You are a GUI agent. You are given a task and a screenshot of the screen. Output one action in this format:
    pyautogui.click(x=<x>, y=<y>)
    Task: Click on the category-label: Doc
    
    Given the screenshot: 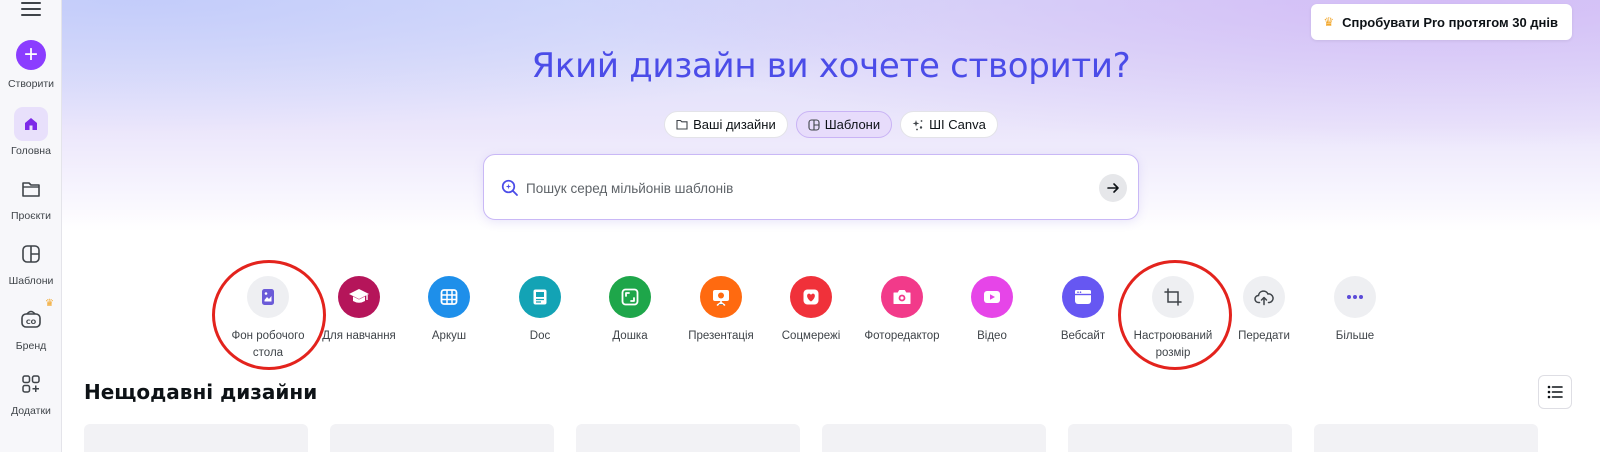 What is the action you would take?
    pyautogui.click(x=540, y=336)
    